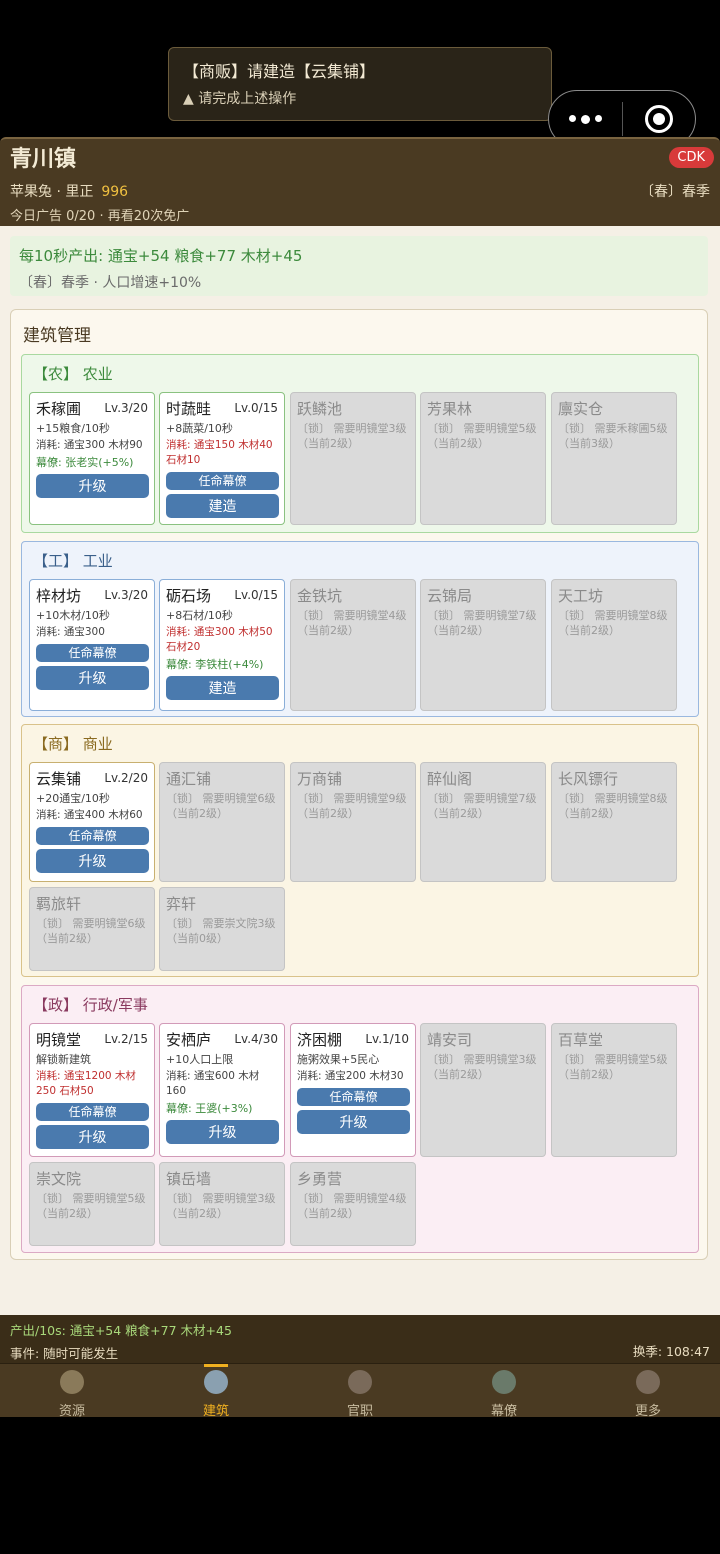  Describe the element at coordinates (161, 256) in the screenshot. I see `production-rate: 每10秒产出: 通宝+54 粮食+77 木材+45` at that location.